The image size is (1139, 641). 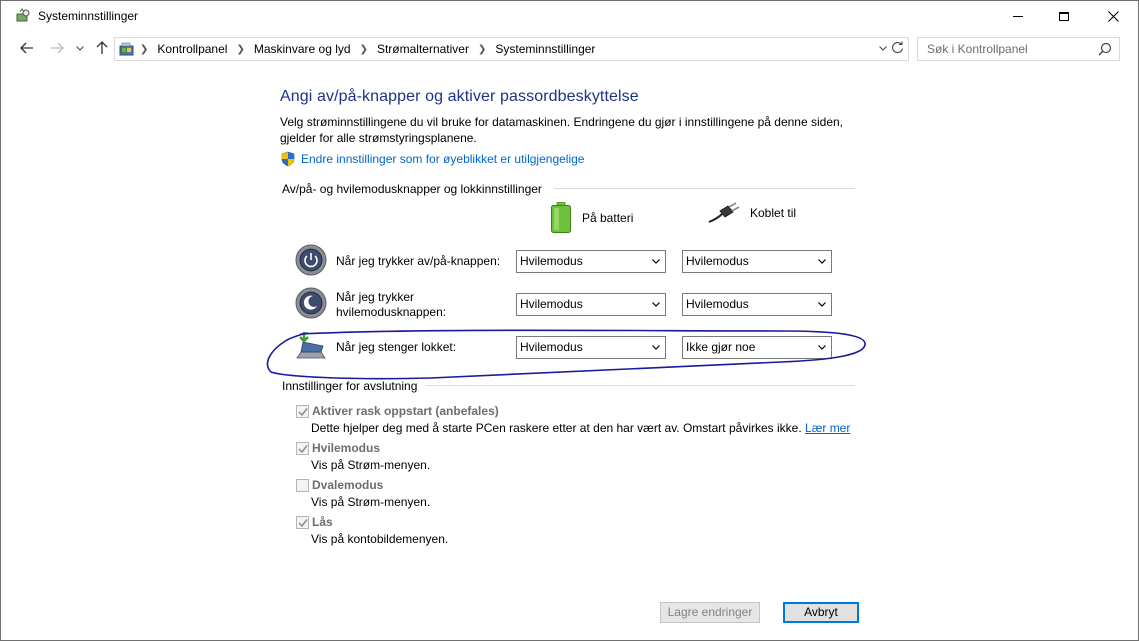 I want to click on cancel-button: Avbryt, so click(x=821, y=612).